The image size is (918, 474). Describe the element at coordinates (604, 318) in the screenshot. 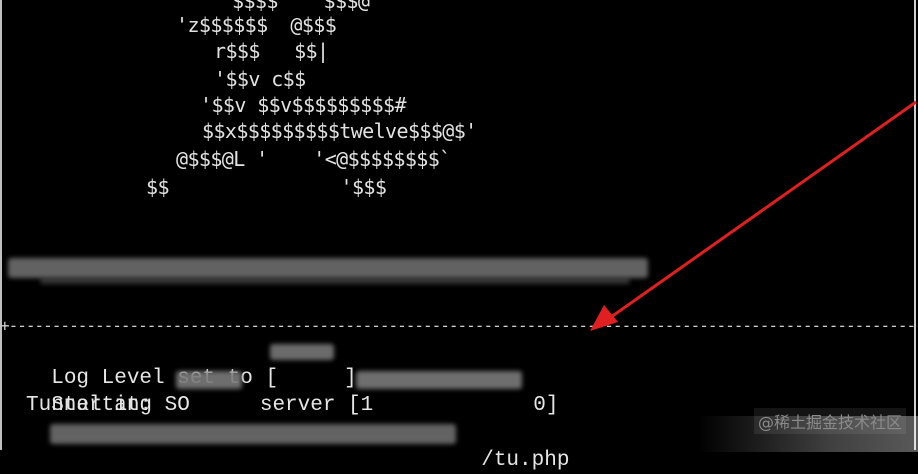

I see `arrow-head` at that location.